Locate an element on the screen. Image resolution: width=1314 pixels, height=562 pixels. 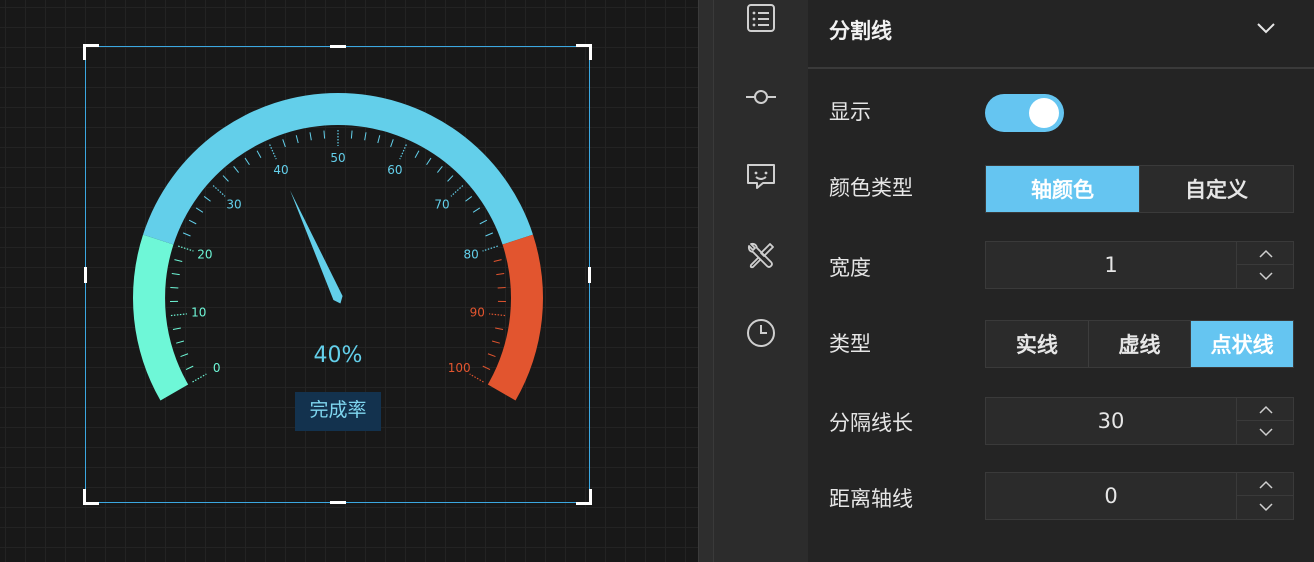
width-stepper: 1 is located at coordinates (1139, 265).